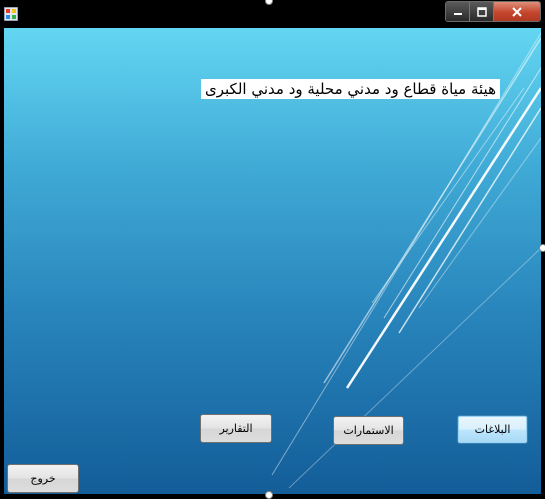 The height and width of the screenshot is (499, 545). Describe the element at coordinates (542, 248) in the screenshot. I see `resize-handle-right` at that location.